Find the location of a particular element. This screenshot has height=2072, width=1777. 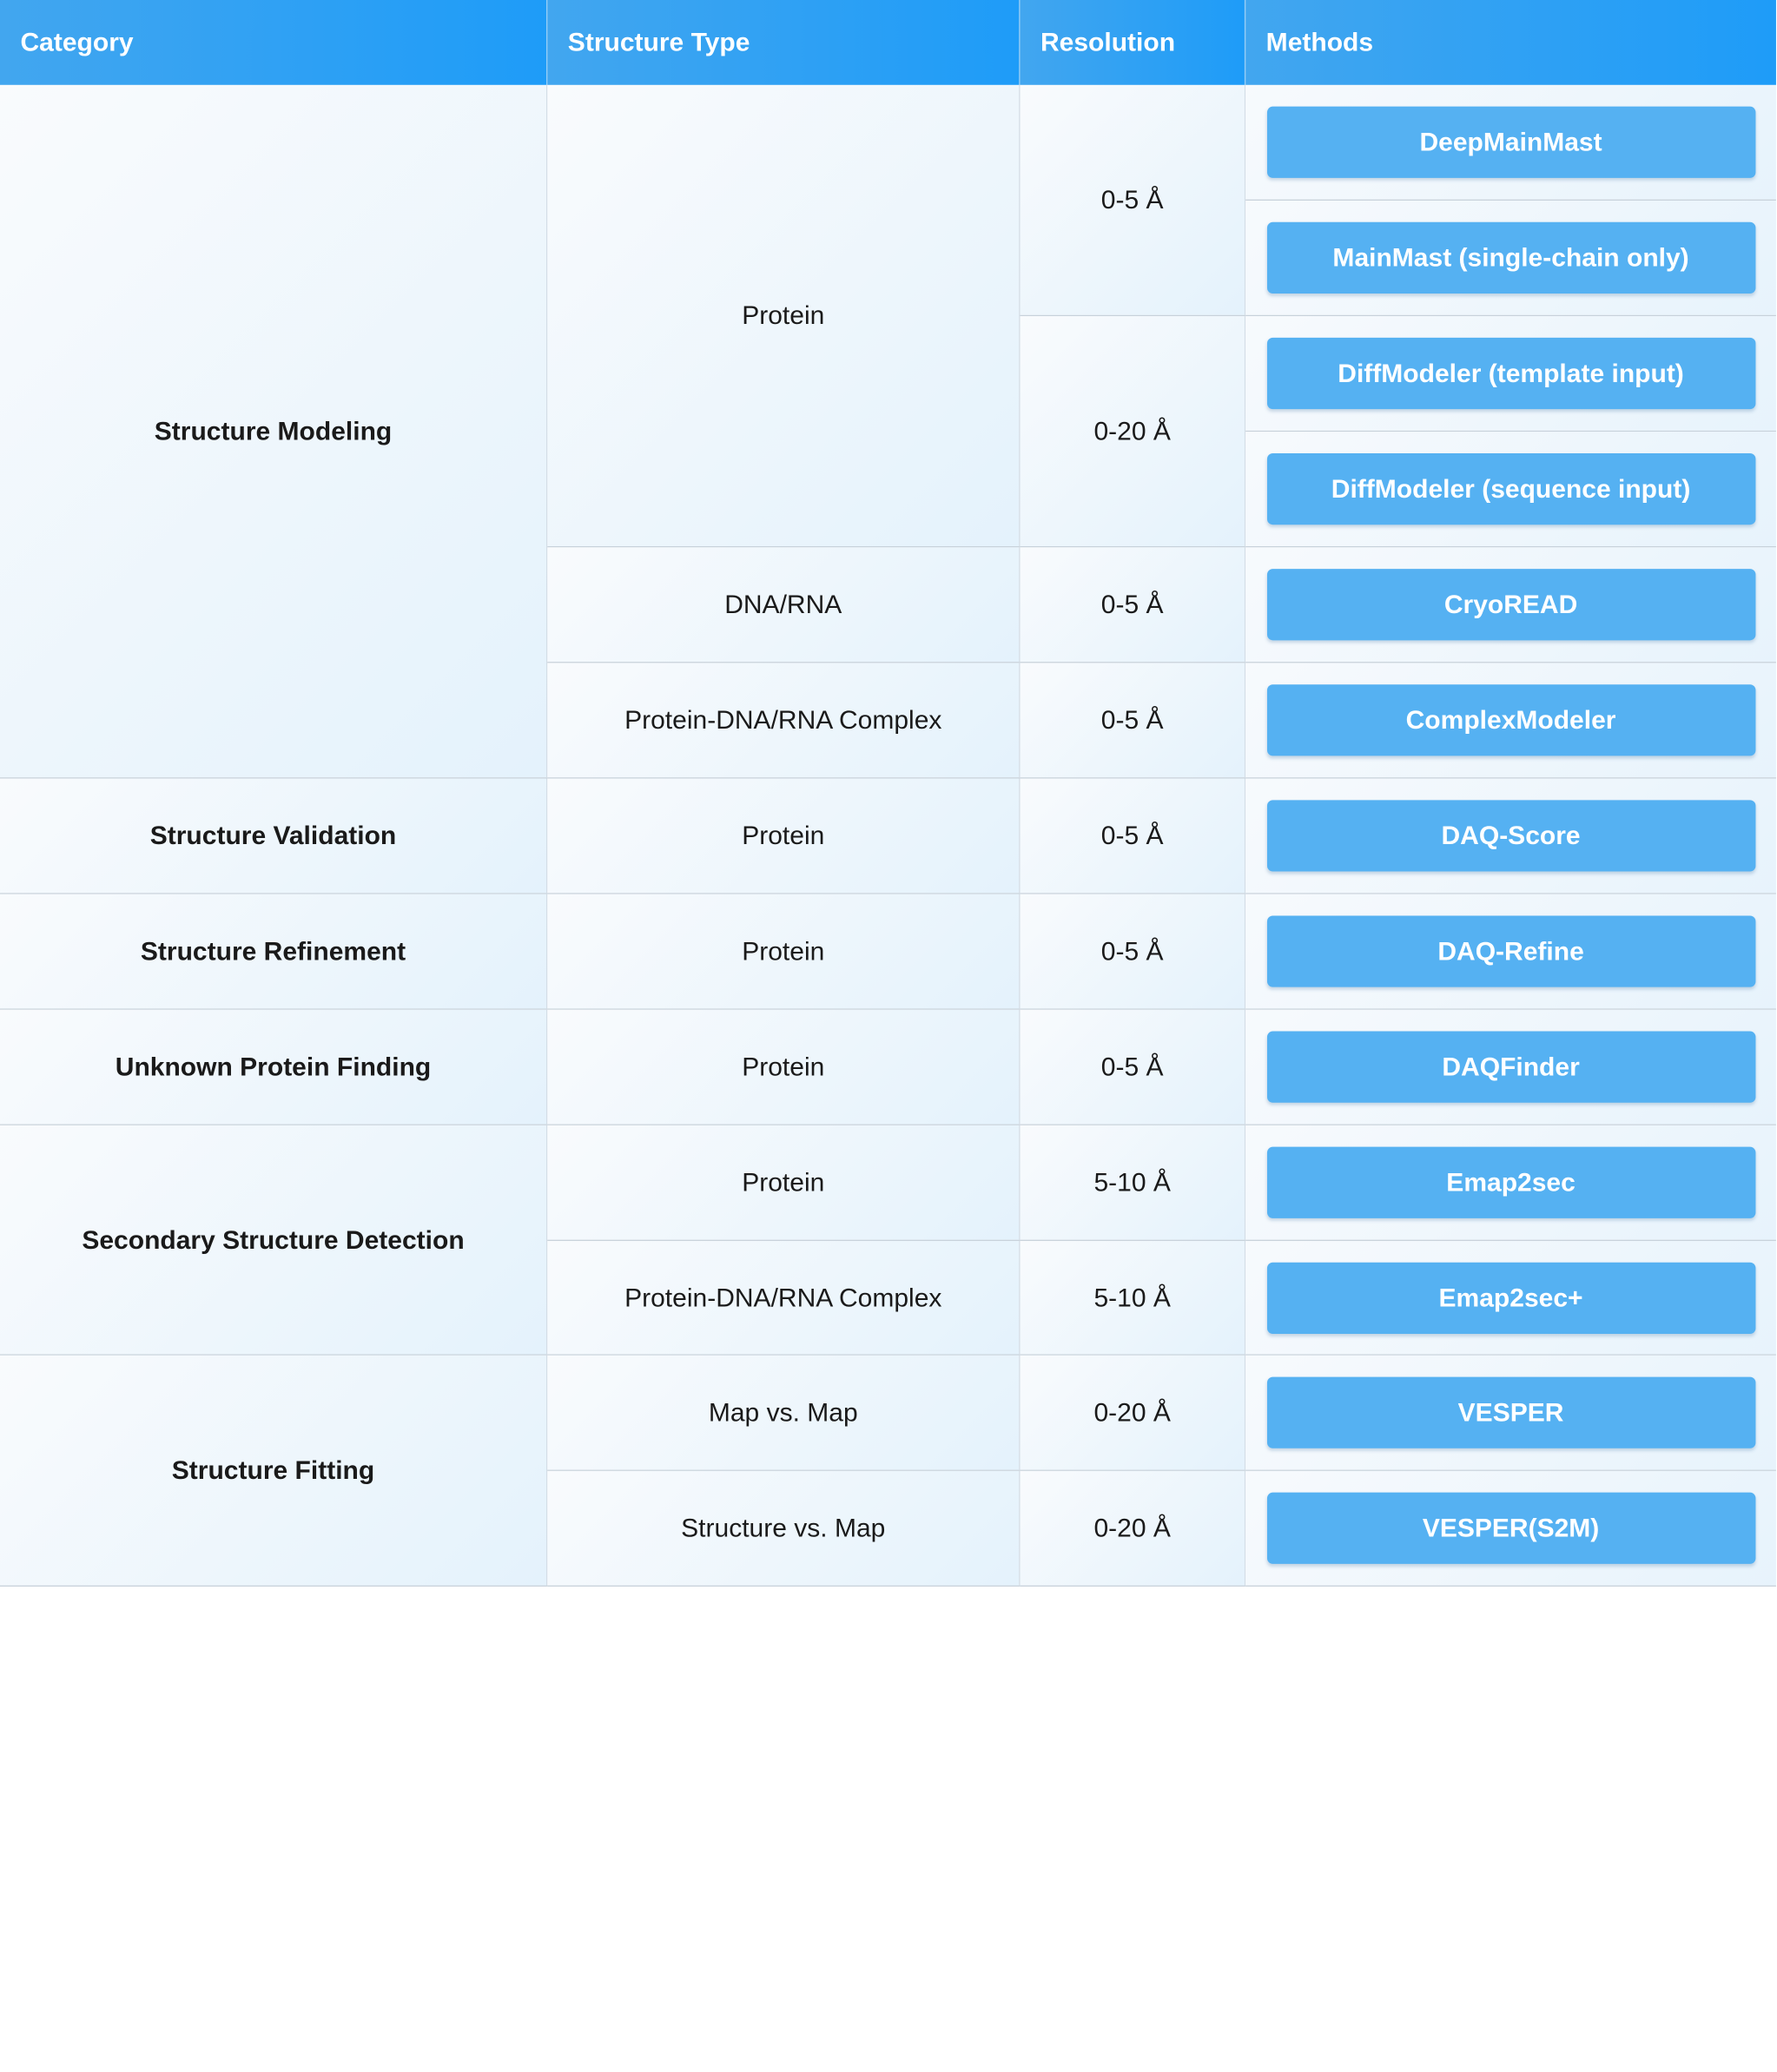

method-cell: MainMast (single-chain only) is located at coordinates (1511, 259).